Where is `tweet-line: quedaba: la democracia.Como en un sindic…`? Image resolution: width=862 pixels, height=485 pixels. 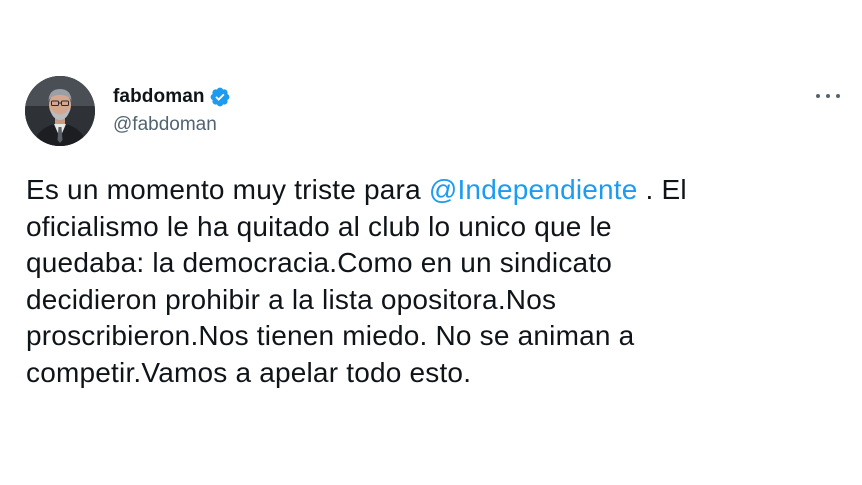 tweet-line: quedaba: la democracia.Como en un sindic… is located at coordinates (319, 262).